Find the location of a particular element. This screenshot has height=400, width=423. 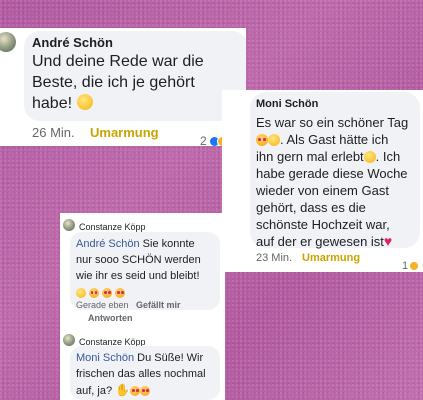

reply-line: frischen das alles nochmal is located at coordinates (141, 374).